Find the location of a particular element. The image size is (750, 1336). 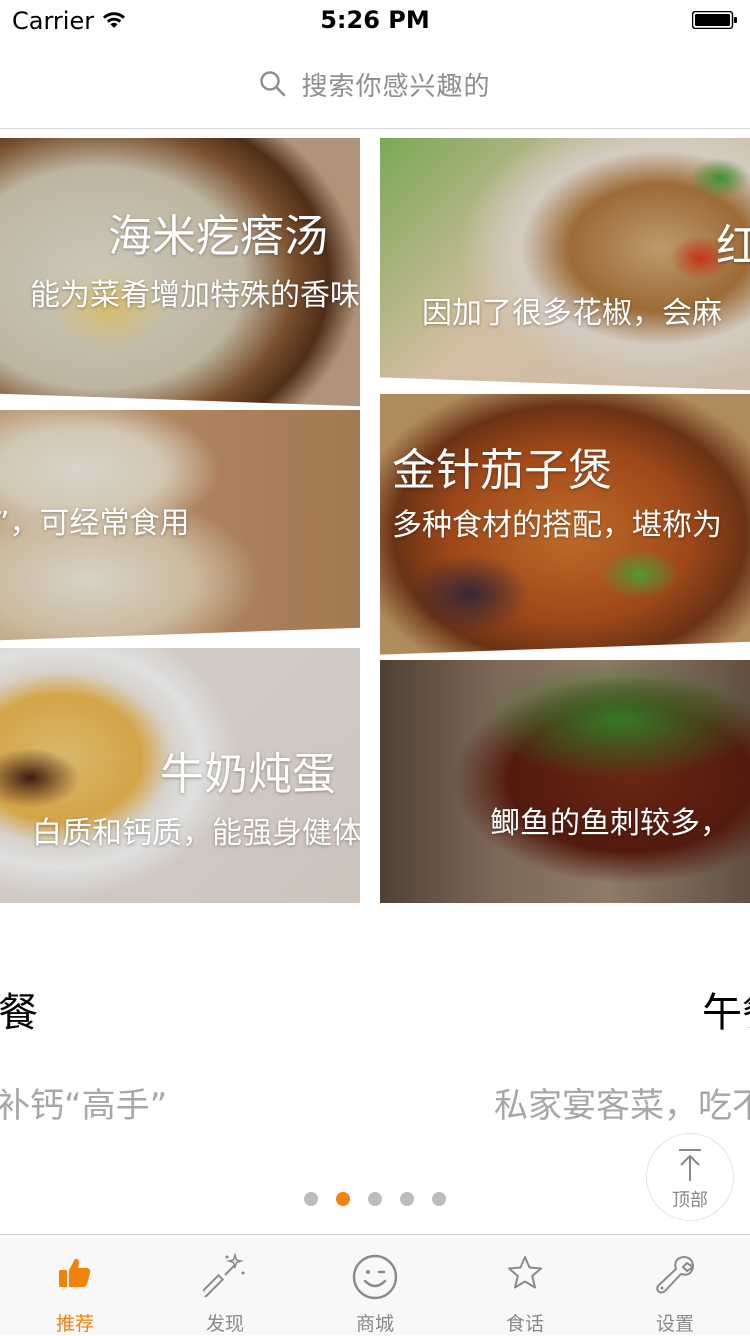

tab-shop: 商城 is located at coordinates (375, 1285).